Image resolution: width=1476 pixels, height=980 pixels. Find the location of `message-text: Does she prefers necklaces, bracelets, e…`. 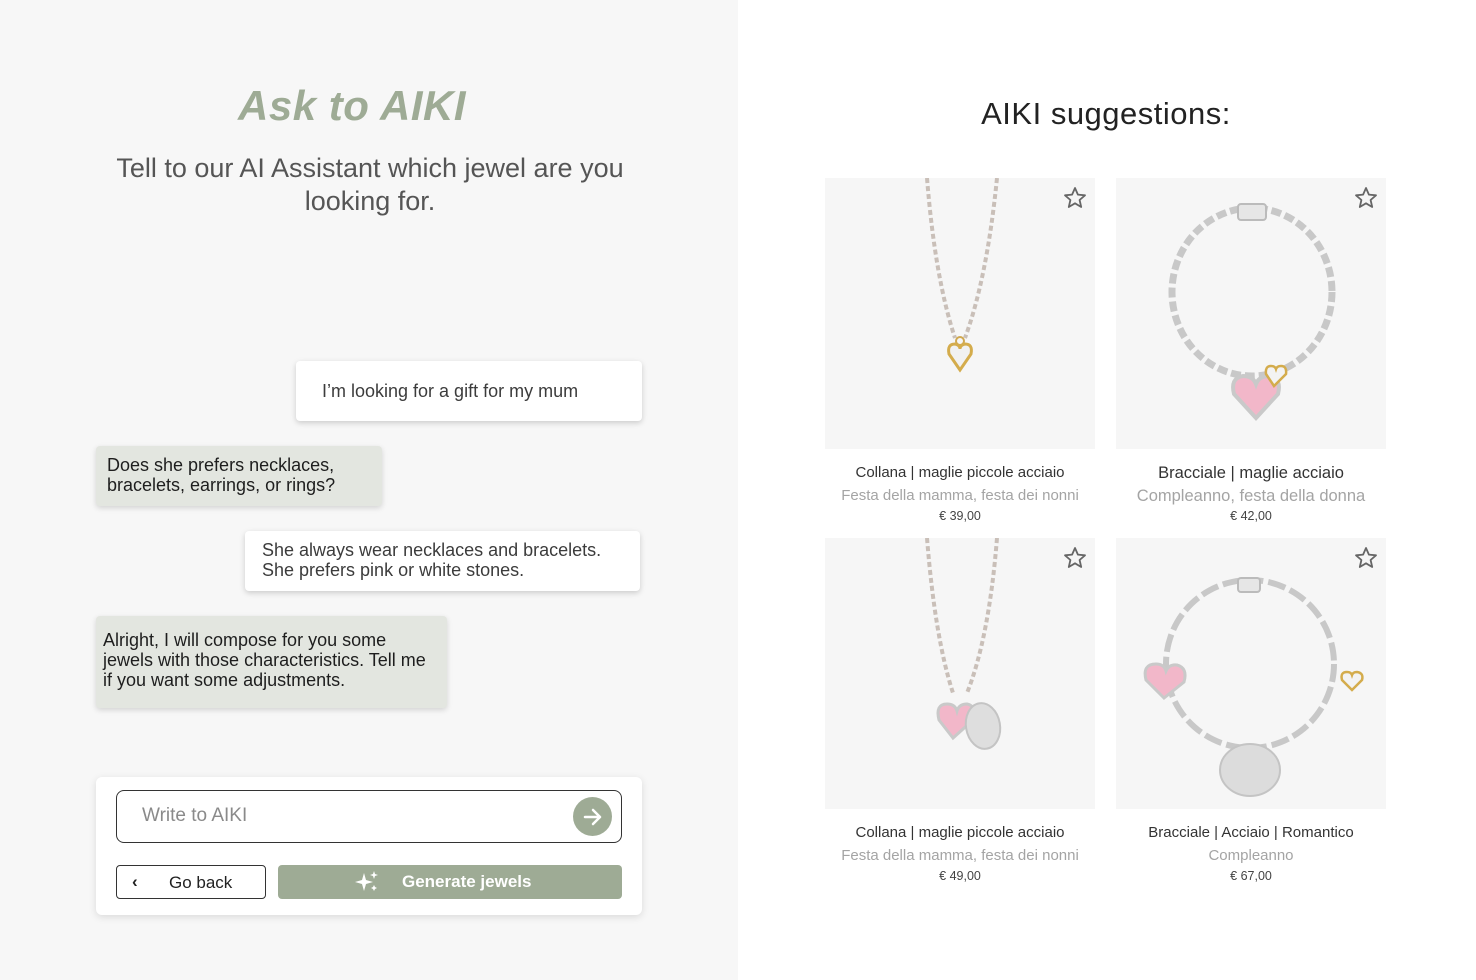

message-text: Does she prefers necklaces, bracelets, e… is located at coordinates (221, 475).